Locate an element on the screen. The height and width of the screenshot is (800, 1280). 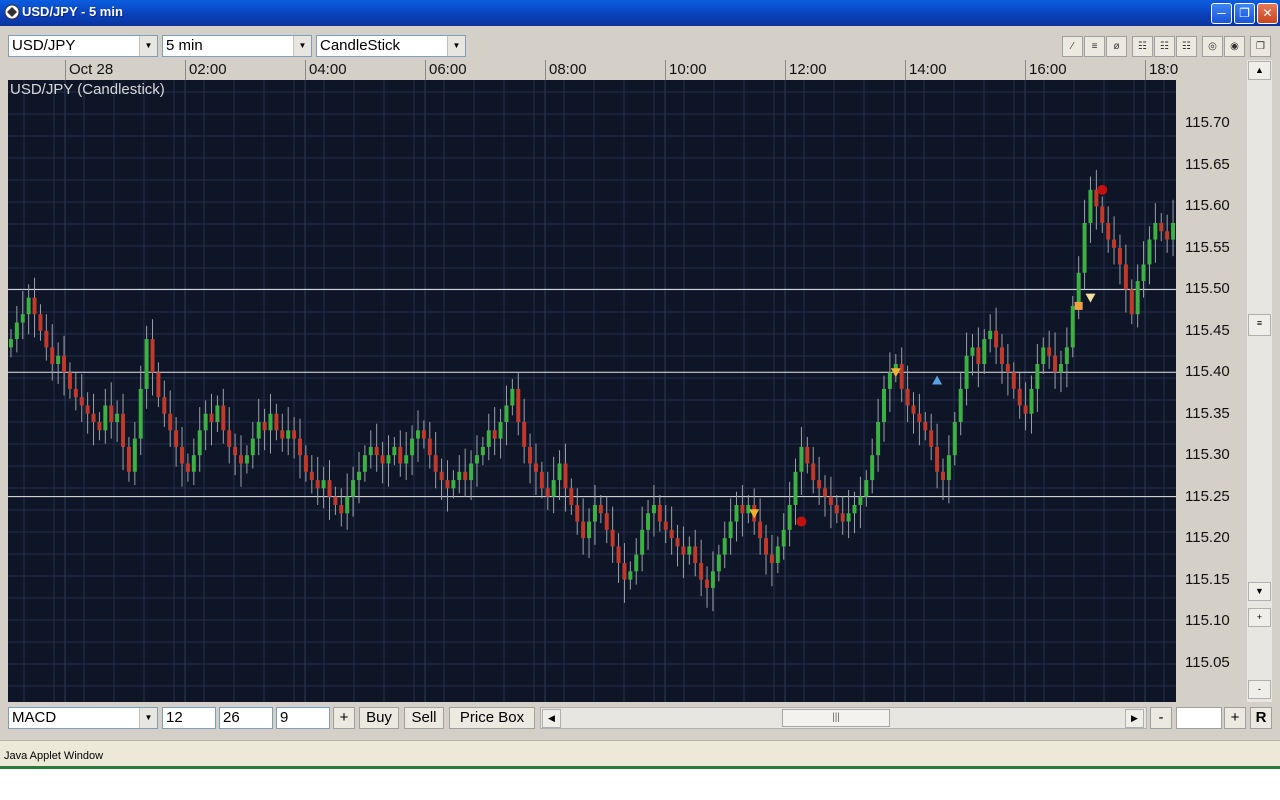
chart-type-select: CandleStick ▼ is located at coordinates (391, 46).